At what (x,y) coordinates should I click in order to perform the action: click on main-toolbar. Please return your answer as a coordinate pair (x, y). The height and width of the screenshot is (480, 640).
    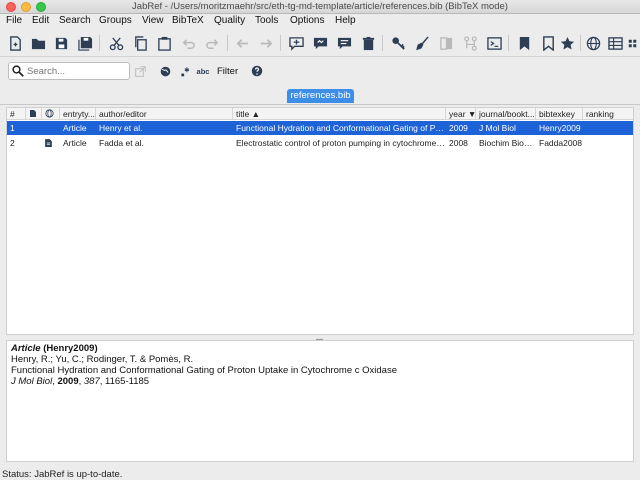
    Looking at the image, I should click on (320, 43).